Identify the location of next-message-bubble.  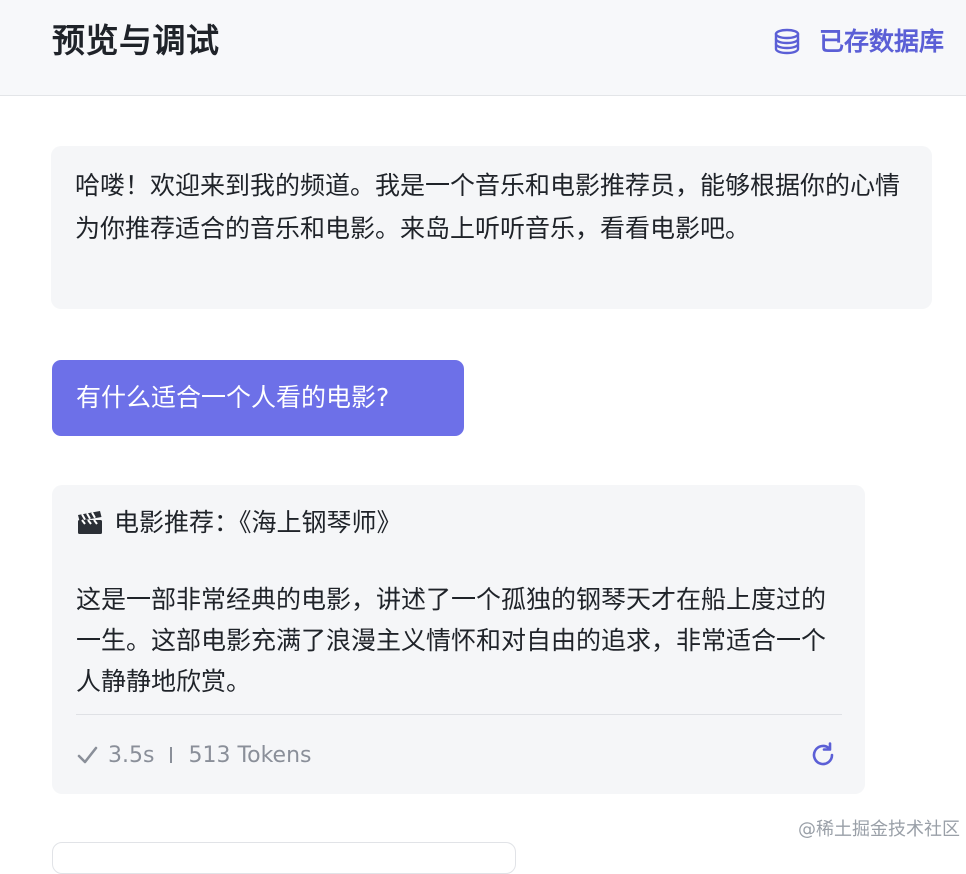
(284, 858).